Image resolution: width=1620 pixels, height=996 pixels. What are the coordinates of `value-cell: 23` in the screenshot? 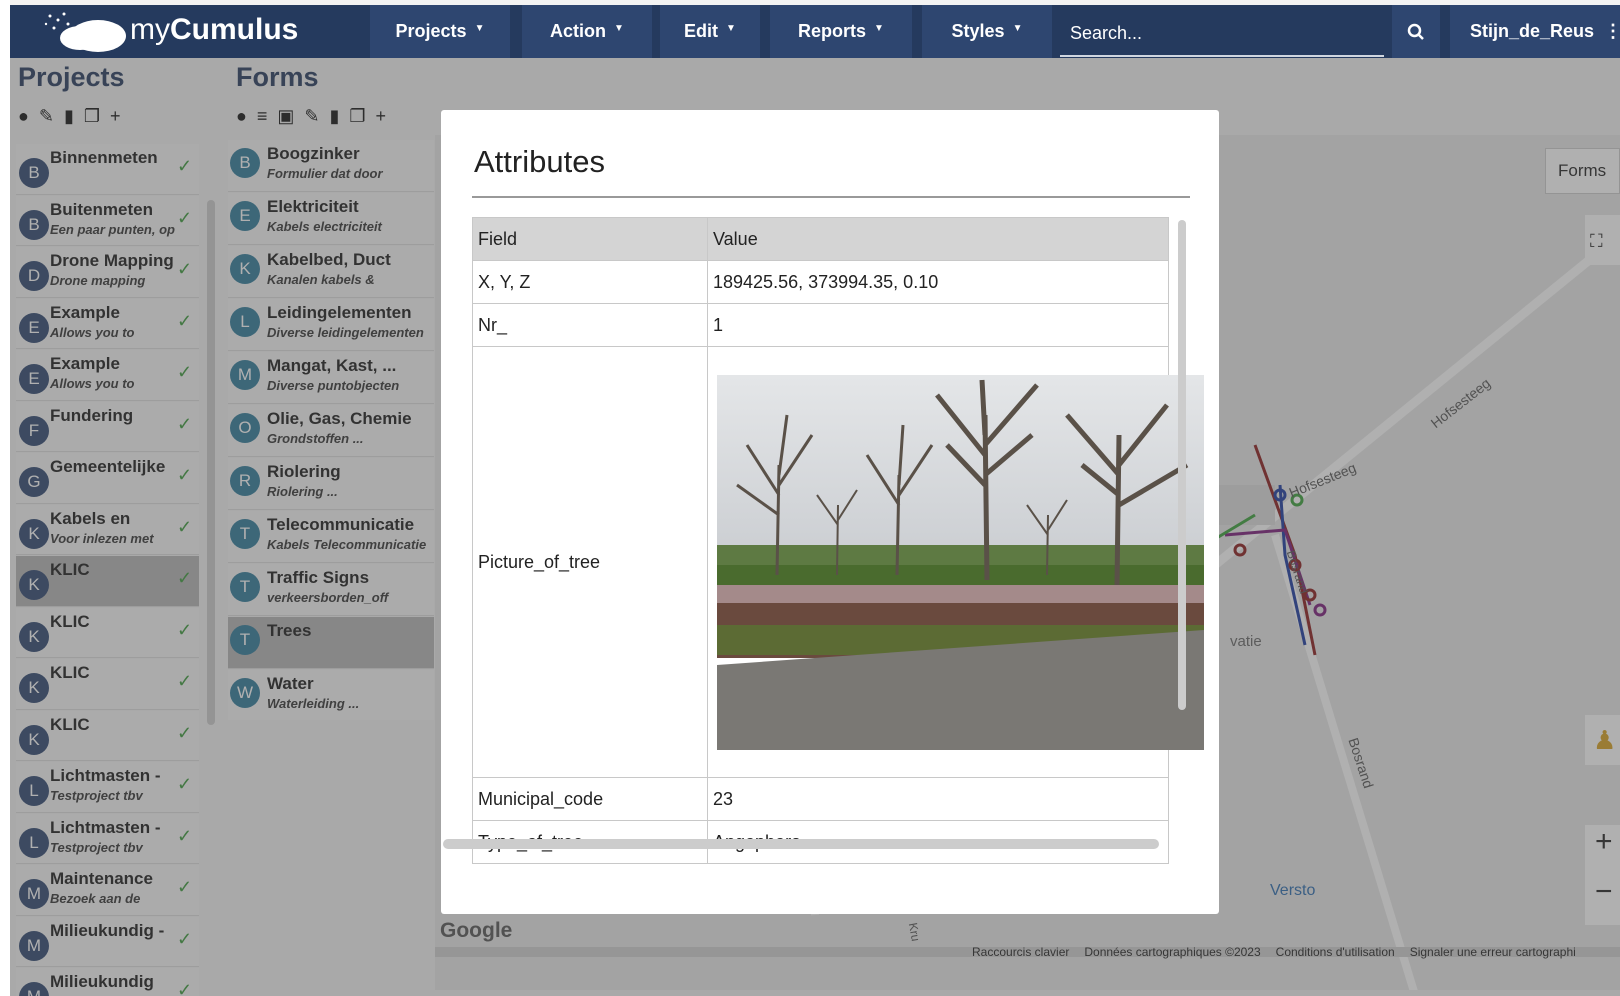 It's located at (938, 799).